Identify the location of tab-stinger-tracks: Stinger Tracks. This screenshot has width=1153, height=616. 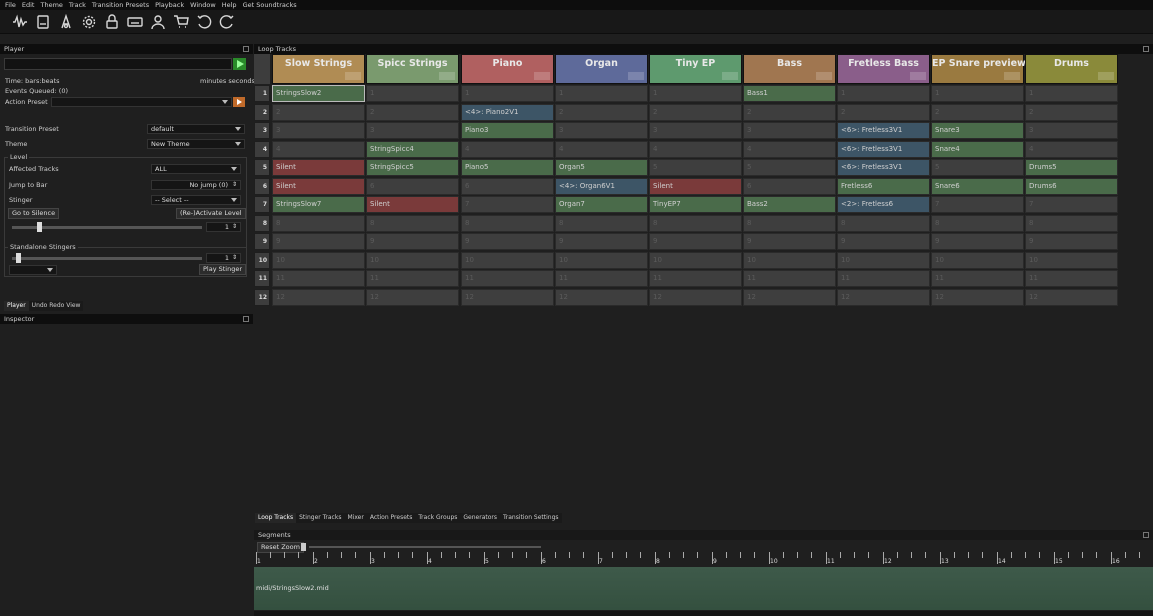
(320, 518).